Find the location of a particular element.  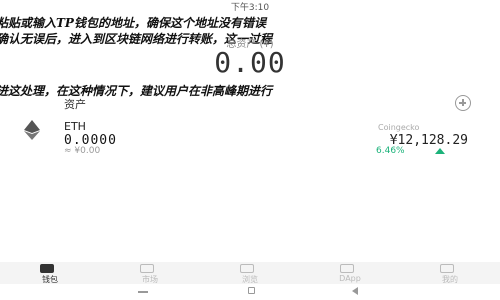

browse-icon is located at coordinates (247, 268).